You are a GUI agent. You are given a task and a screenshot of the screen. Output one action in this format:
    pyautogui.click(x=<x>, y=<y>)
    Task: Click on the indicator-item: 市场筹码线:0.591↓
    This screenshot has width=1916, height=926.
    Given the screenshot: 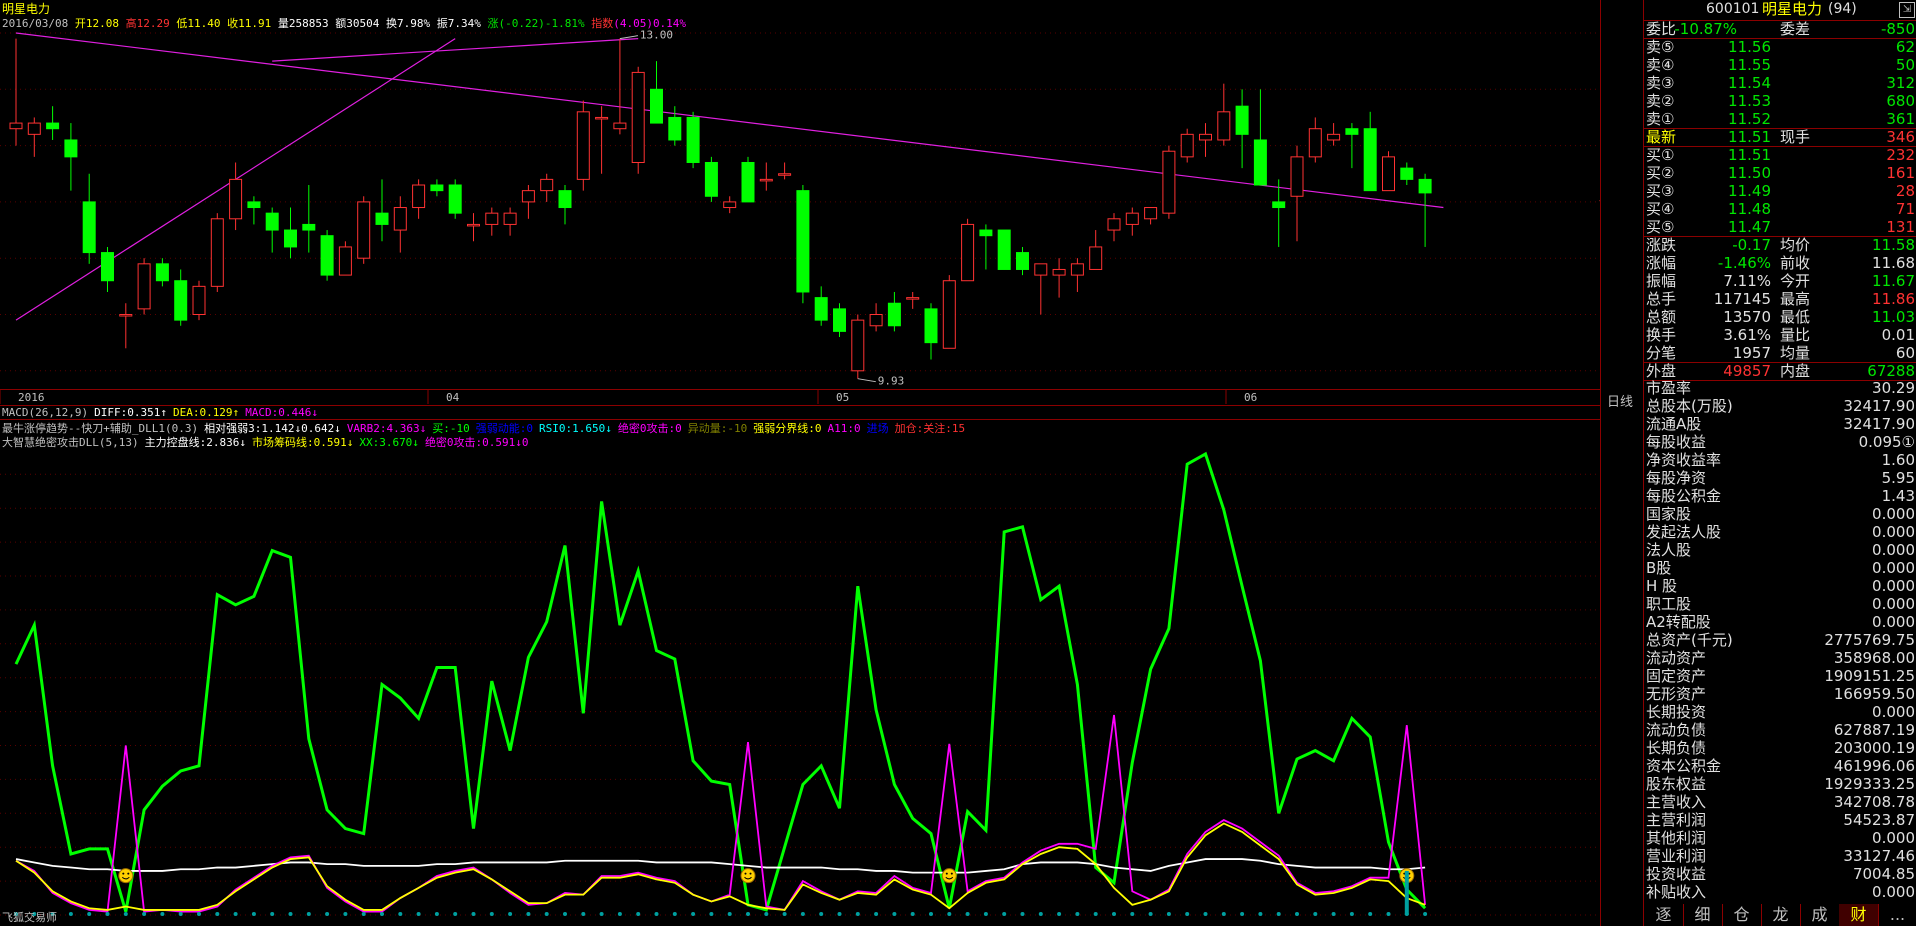 What is the action you would take?
    pyautogui.click(x=302, y=442)
    